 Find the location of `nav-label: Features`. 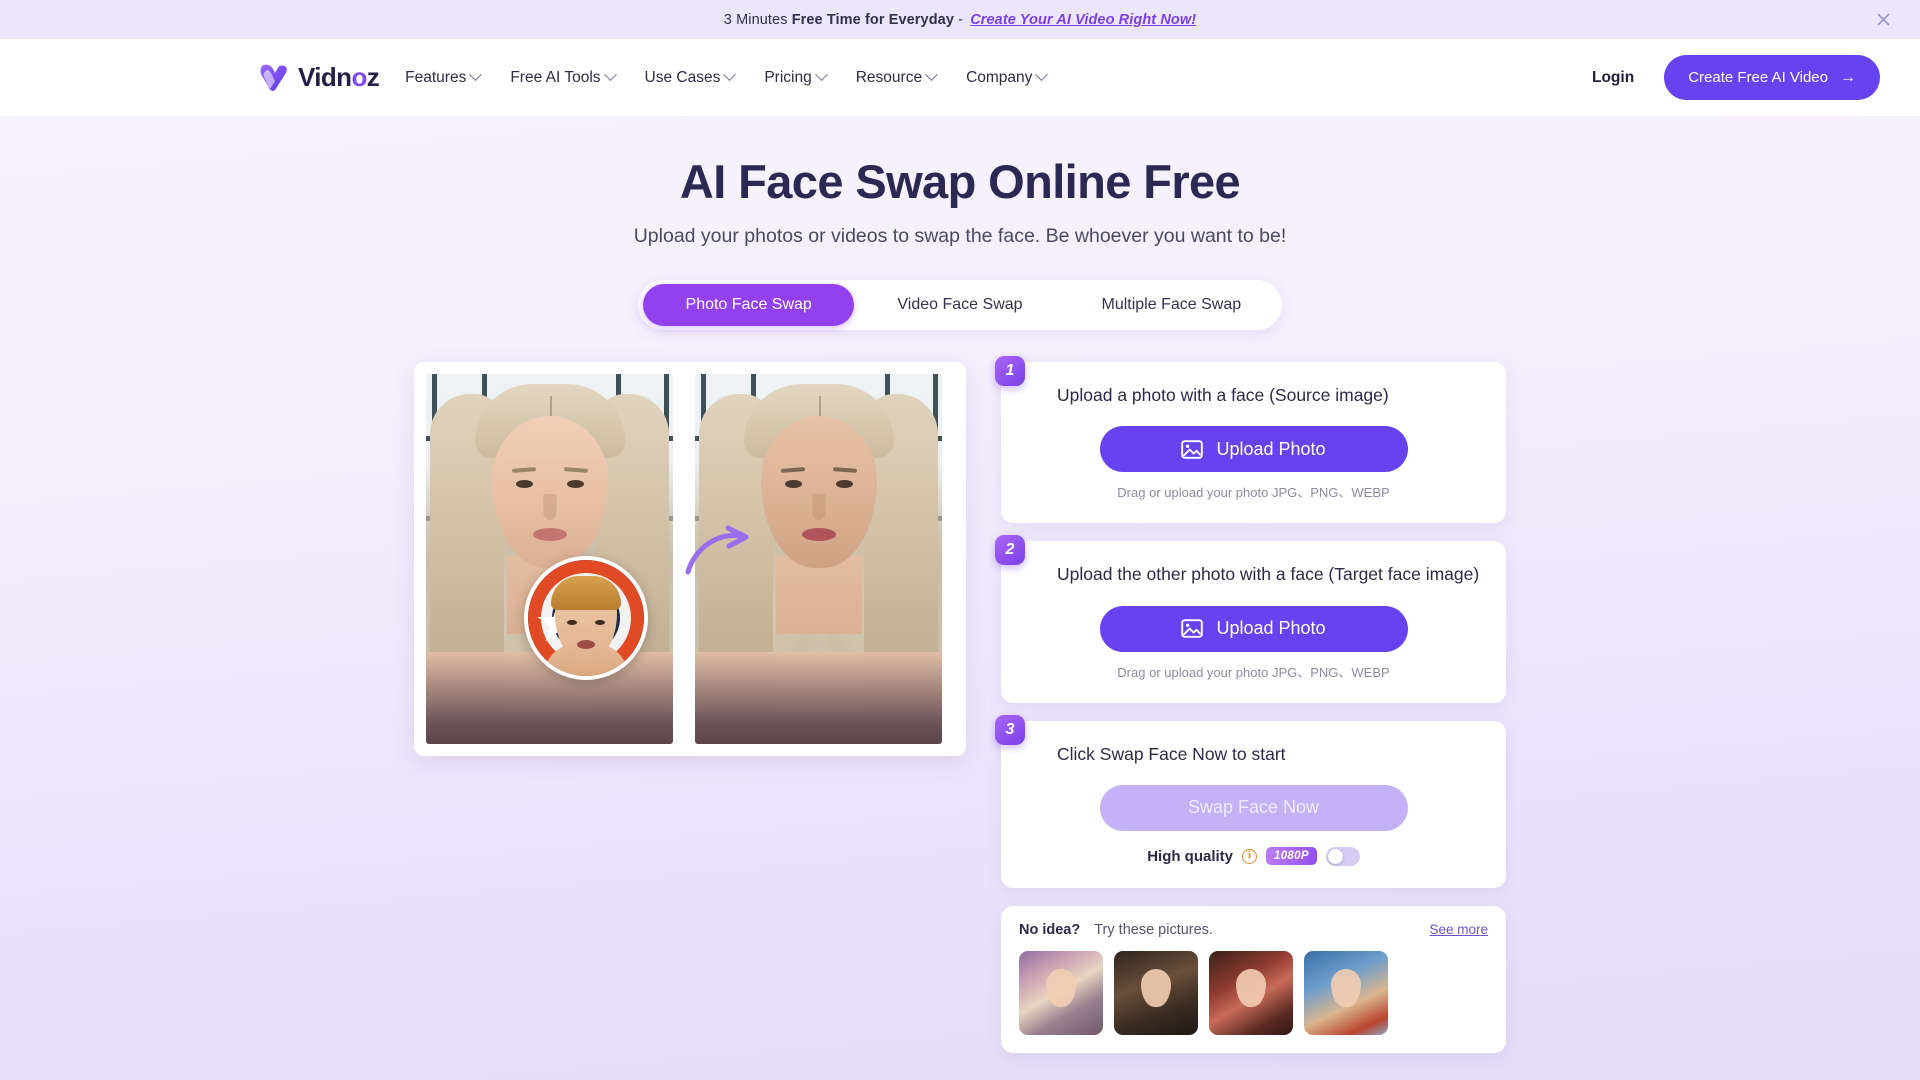

nav-label: Features is located at coordinates (436, 77).